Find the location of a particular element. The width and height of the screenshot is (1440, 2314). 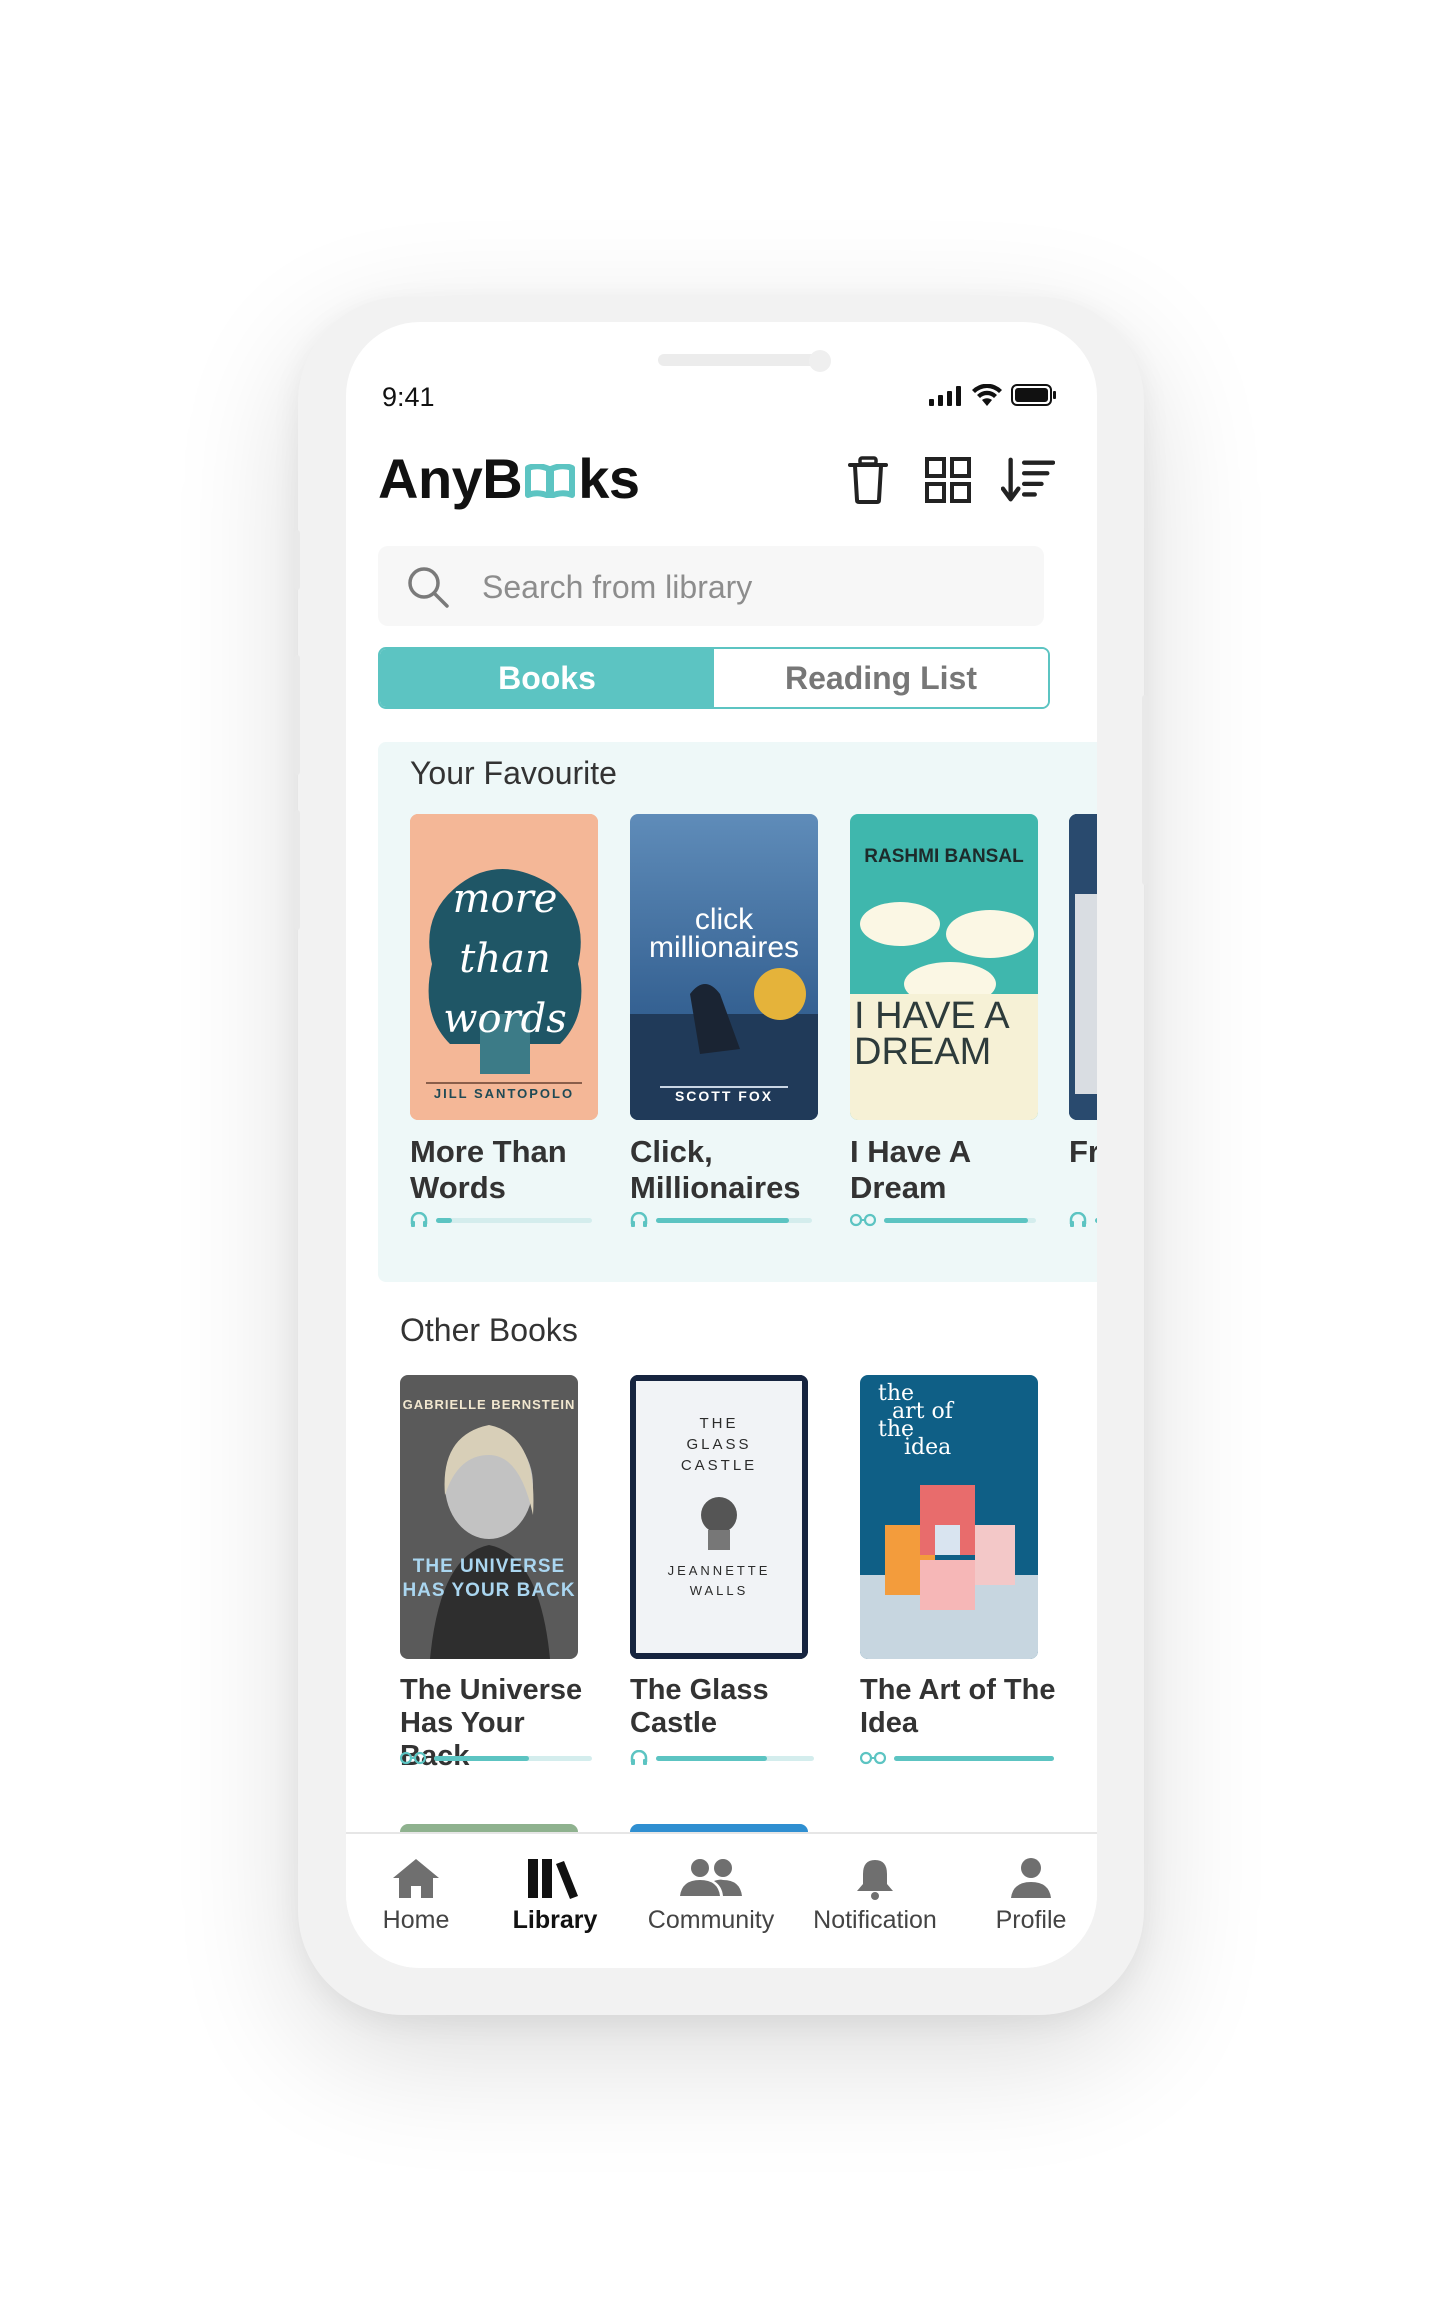

cover-title-line: CASTLE is located at coordinates (719, 1465).